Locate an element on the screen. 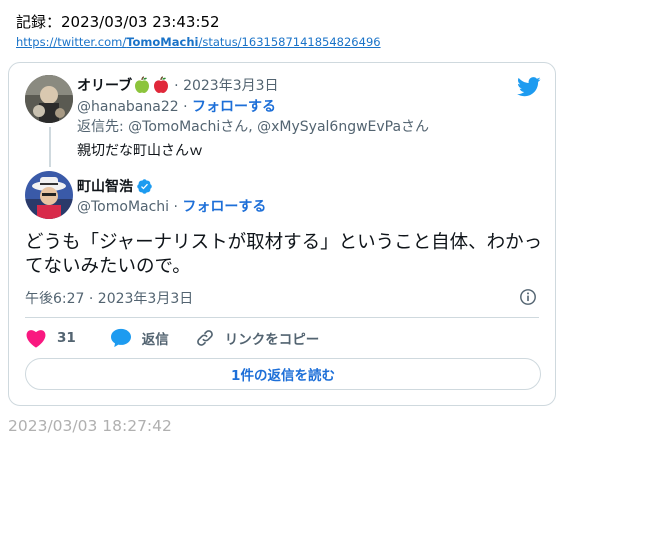 Image resolution: width=660 pixels, height=546 pixels. avatar-olive is located at coordinates (49, 99).